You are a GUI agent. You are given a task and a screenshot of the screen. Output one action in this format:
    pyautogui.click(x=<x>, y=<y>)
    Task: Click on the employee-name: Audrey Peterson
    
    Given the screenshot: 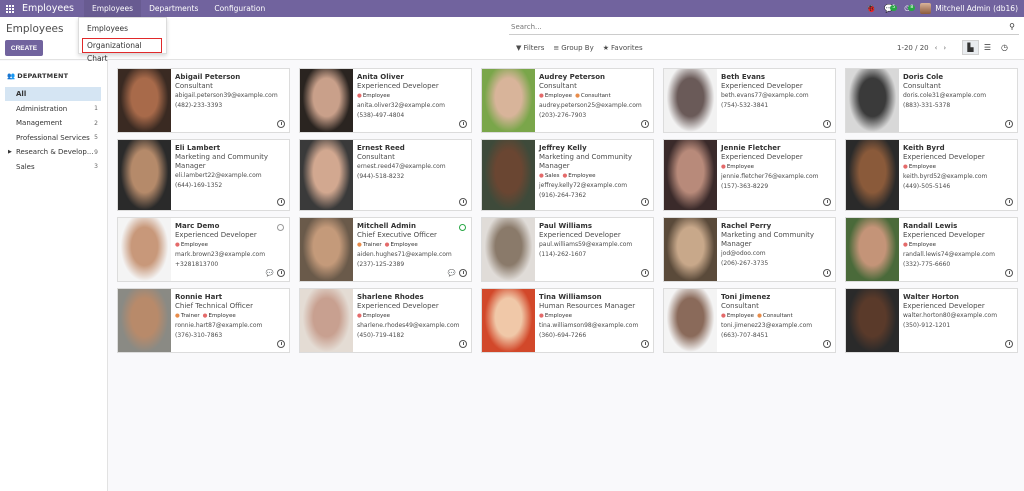 What is the action you would take?
    pyautogui.click(x=572, y=77)
    